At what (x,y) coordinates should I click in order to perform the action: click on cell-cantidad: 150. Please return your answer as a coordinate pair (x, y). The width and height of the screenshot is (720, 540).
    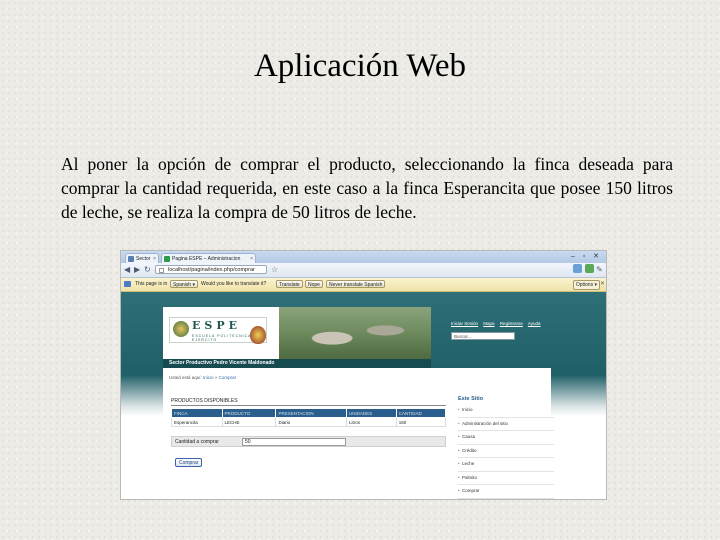
    Looking at the image, I should click on (421, 422).